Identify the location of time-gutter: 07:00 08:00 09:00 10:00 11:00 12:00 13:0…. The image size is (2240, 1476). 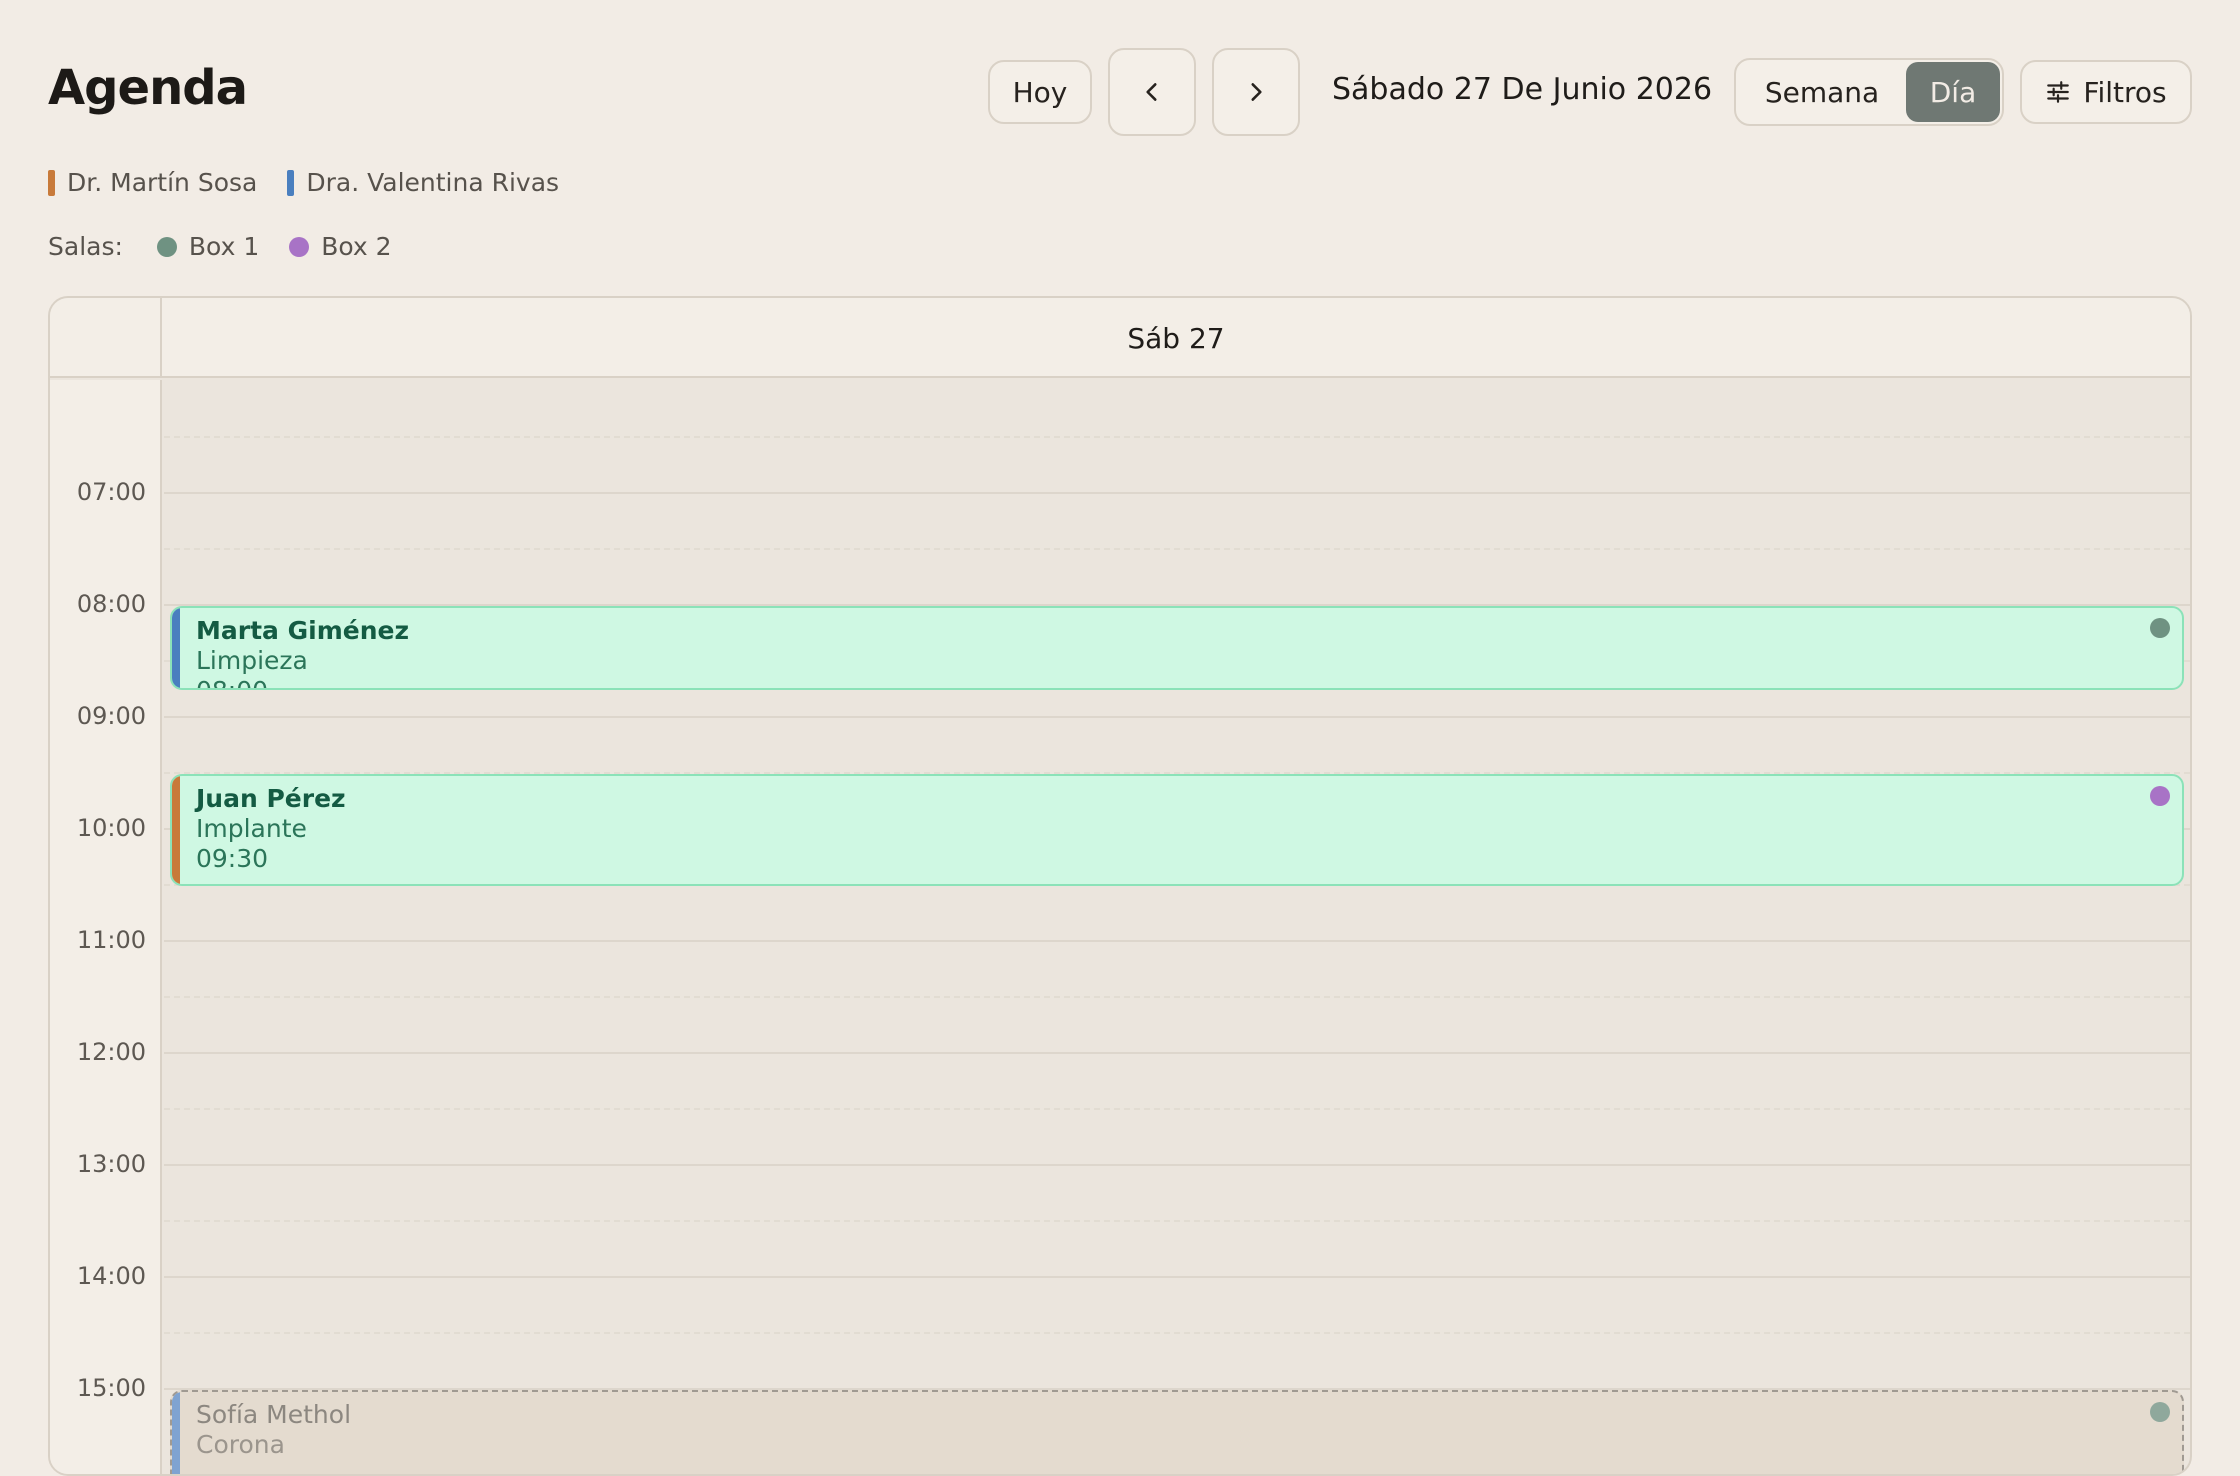
(106, 927).